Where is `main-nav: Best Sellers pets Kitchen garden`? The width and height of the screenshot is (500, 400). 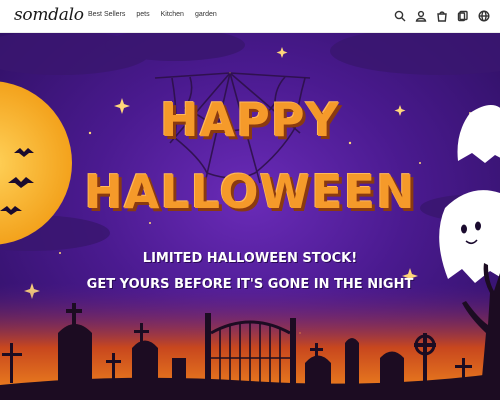 main-nav: Best Sellers pets Kitchen garden is located at coordinates (152, 14).